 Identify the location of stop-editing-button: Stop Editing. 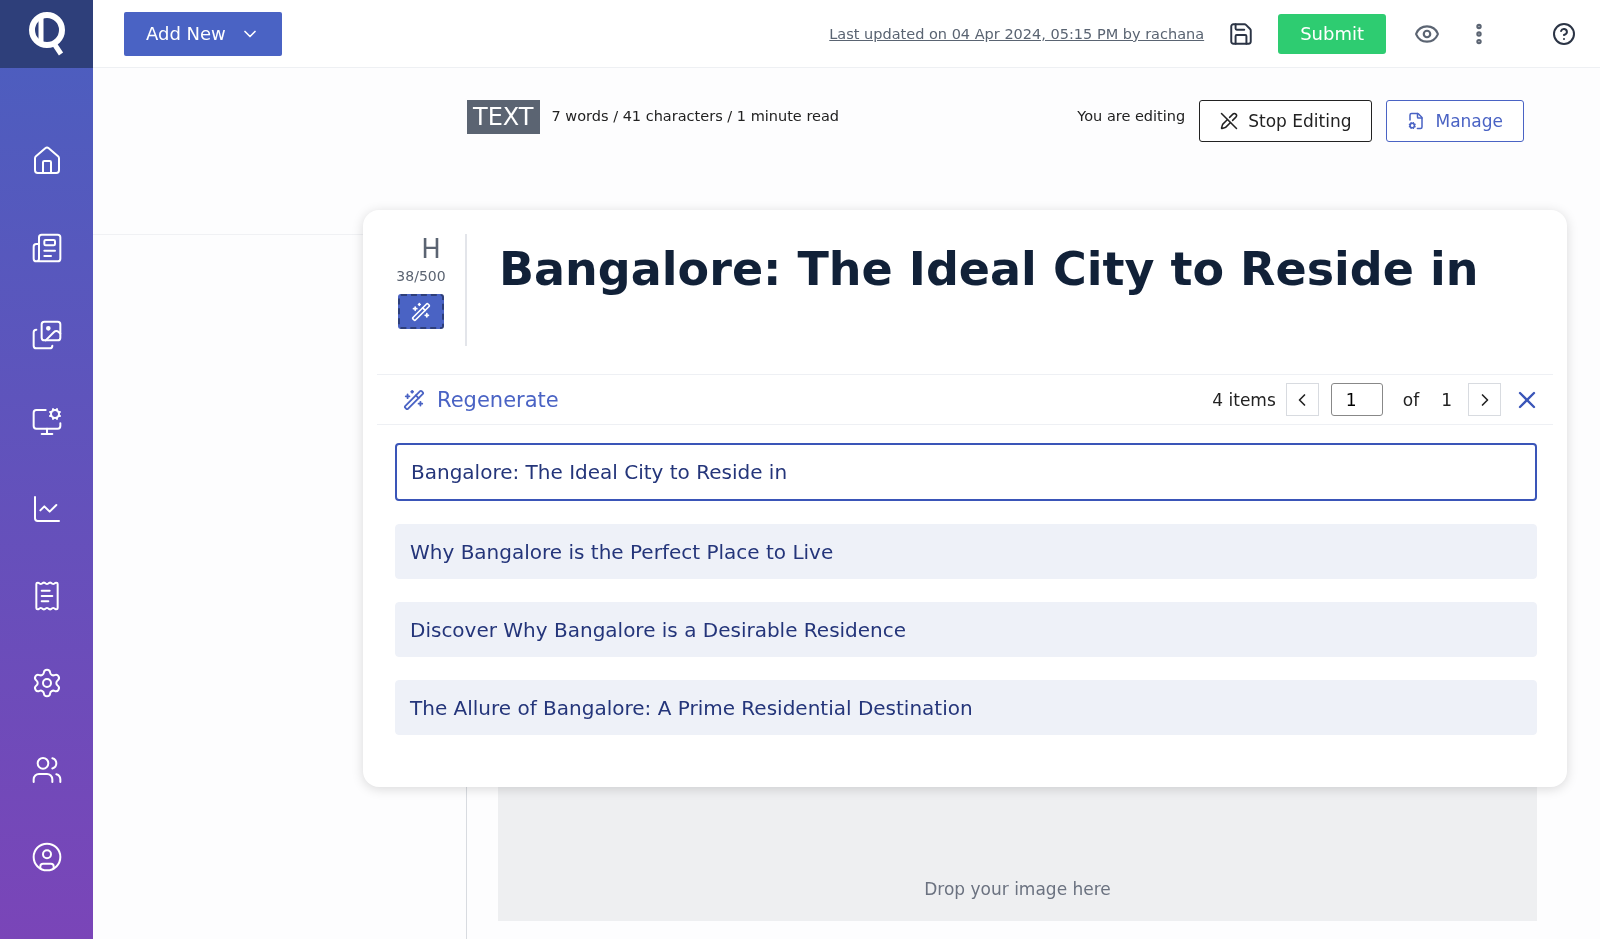
(1286, 121).